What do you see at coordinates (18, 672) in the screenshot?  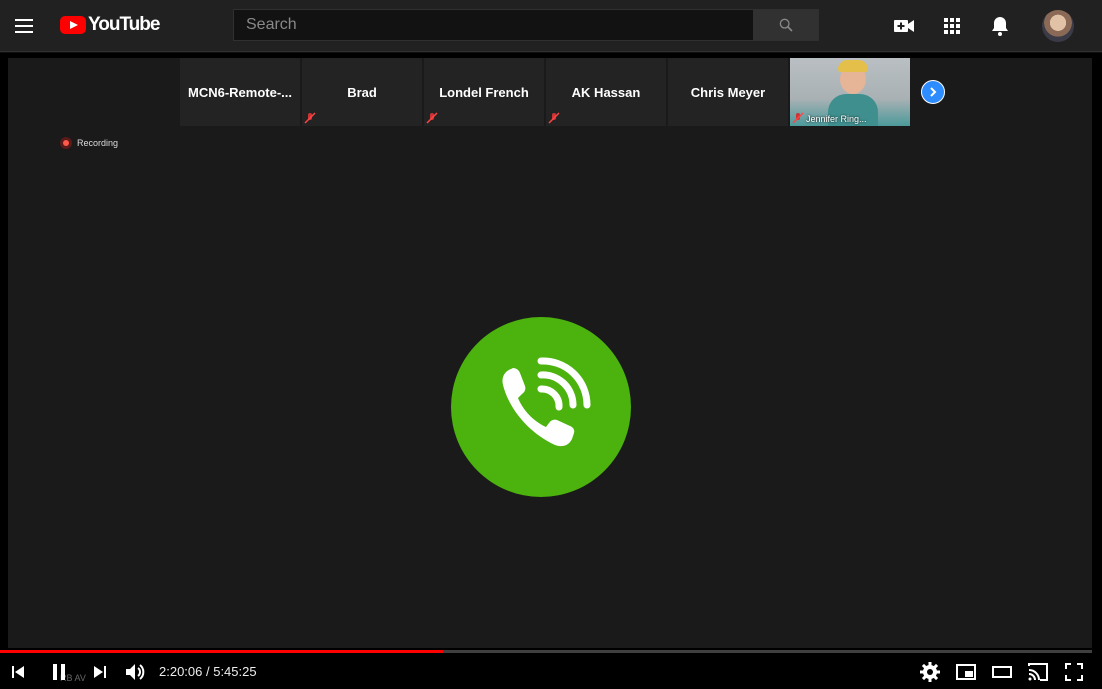 I see `previous-icon` at bounding box center [18, 672].